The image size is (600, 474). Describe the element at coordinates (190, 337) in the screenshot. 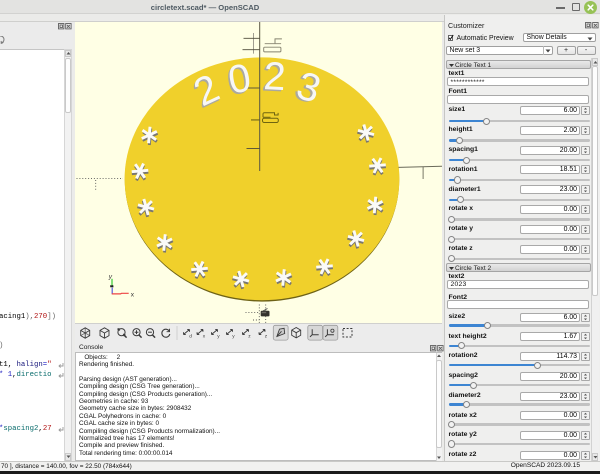

I see `svg-text: d` at that location.